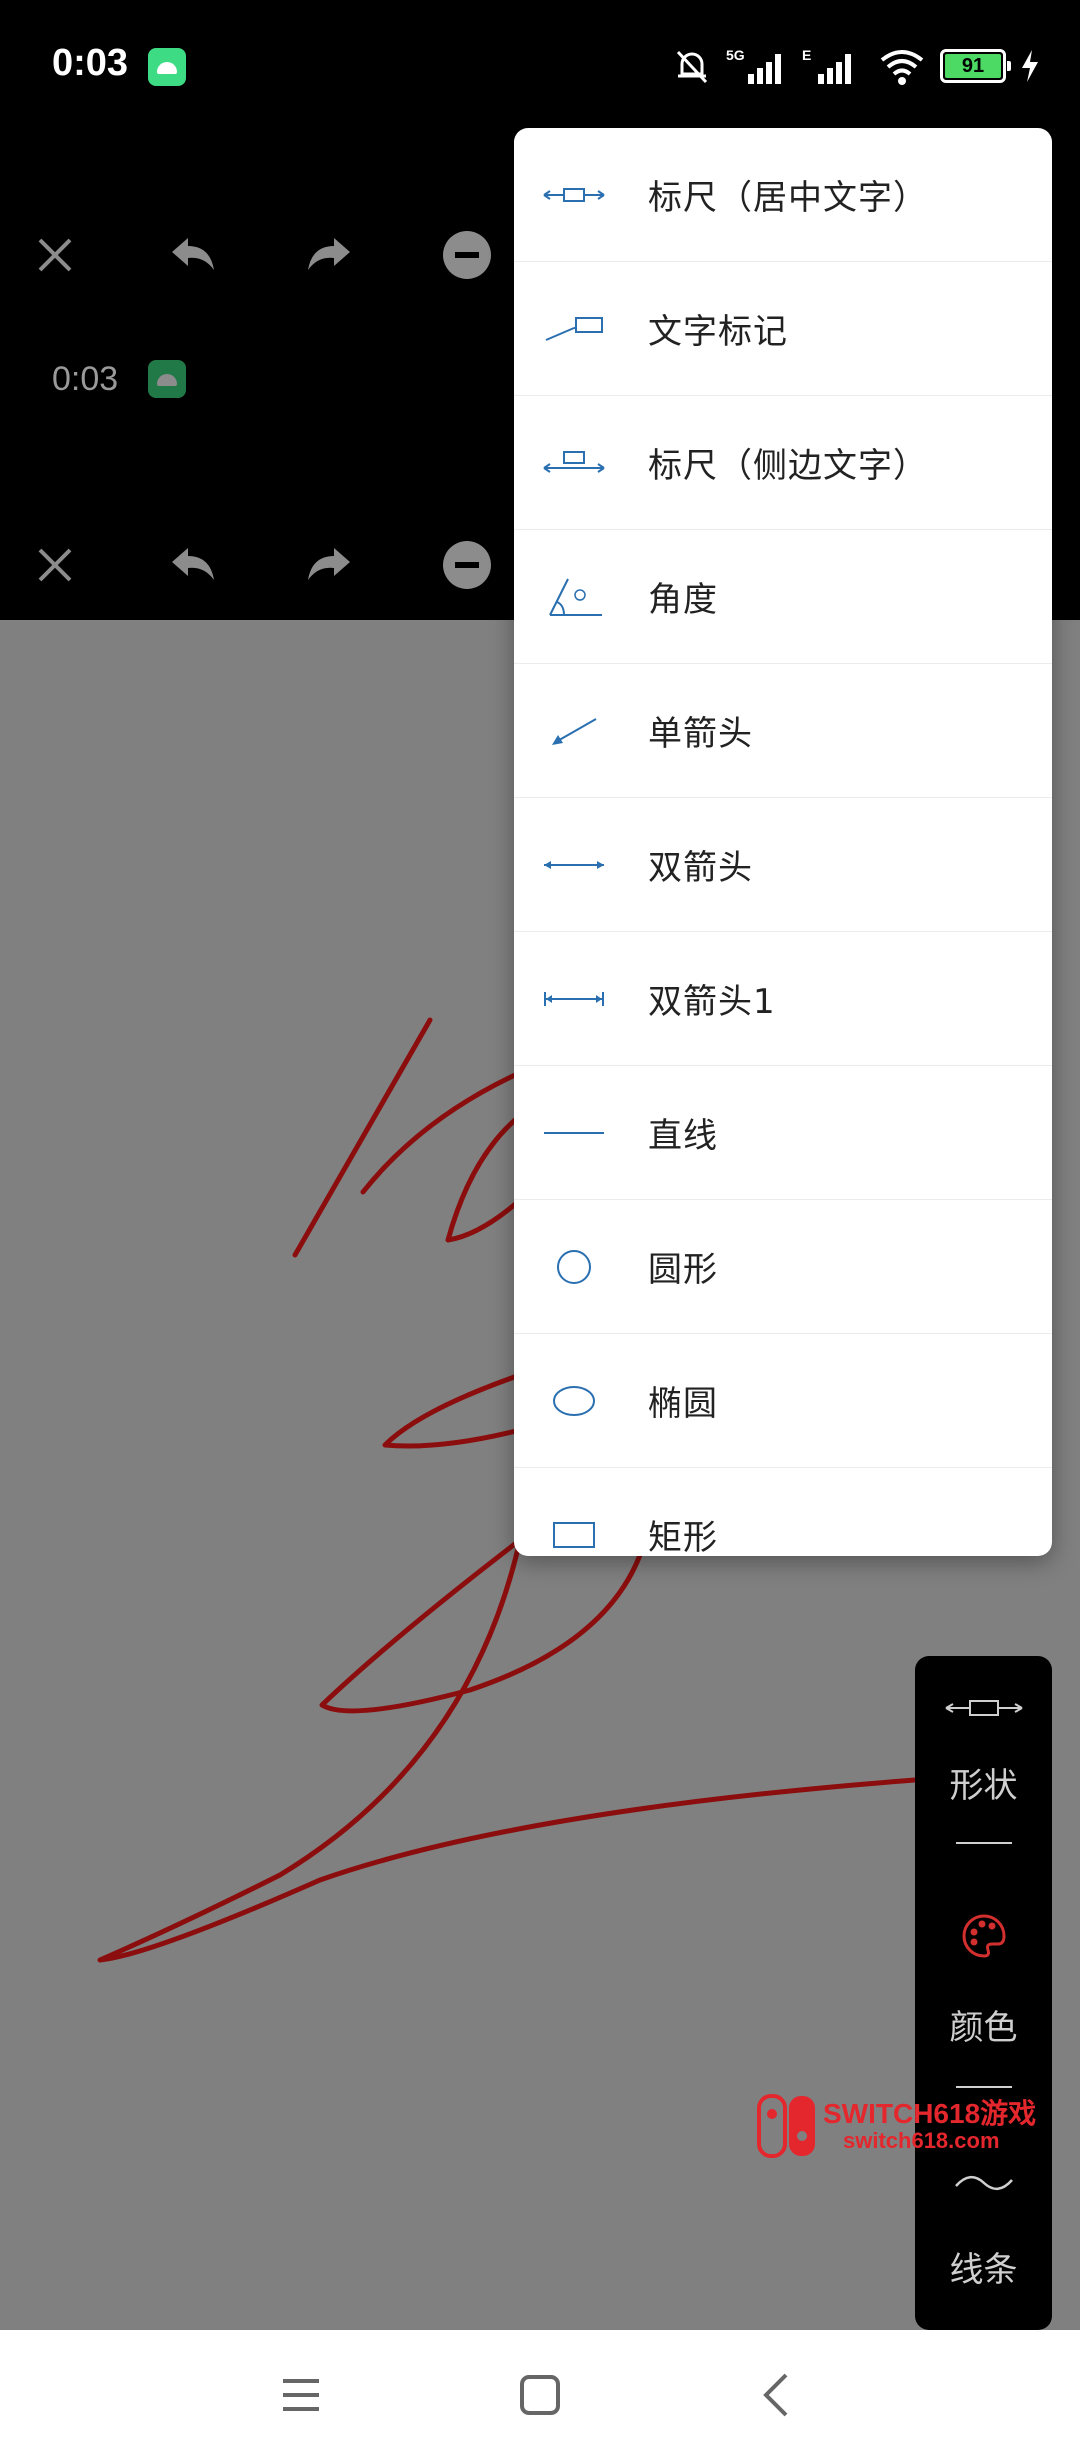  I want to click on status-bar: 0:03 5G E 91, so click(540, 65).